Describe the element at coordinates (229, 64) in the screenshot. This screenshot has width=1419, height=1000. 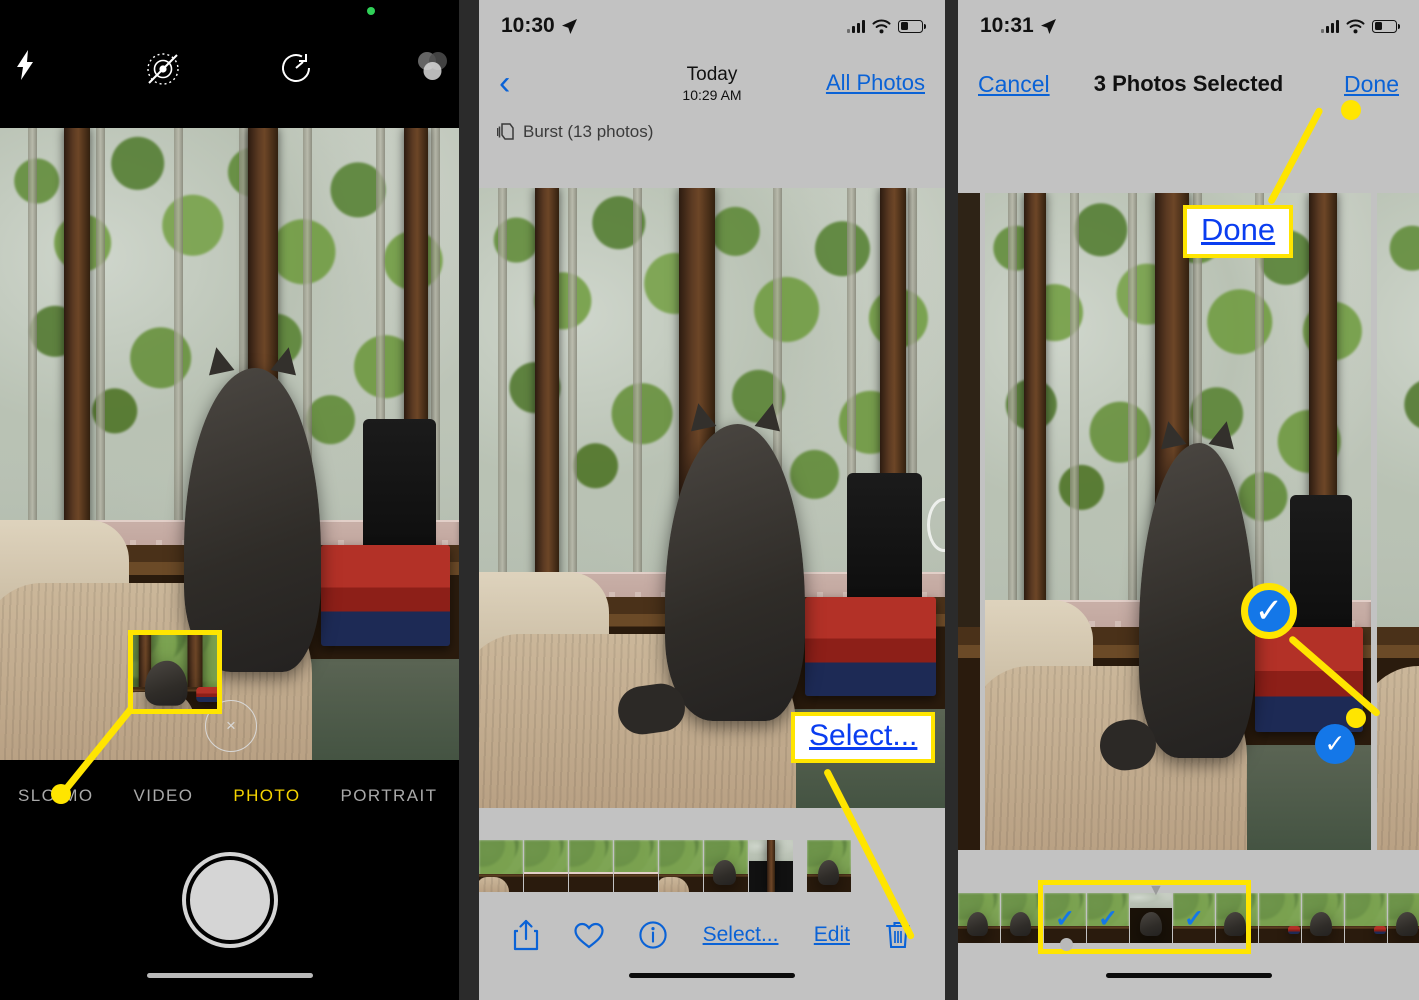
I see `camera-top-controls` at that location.